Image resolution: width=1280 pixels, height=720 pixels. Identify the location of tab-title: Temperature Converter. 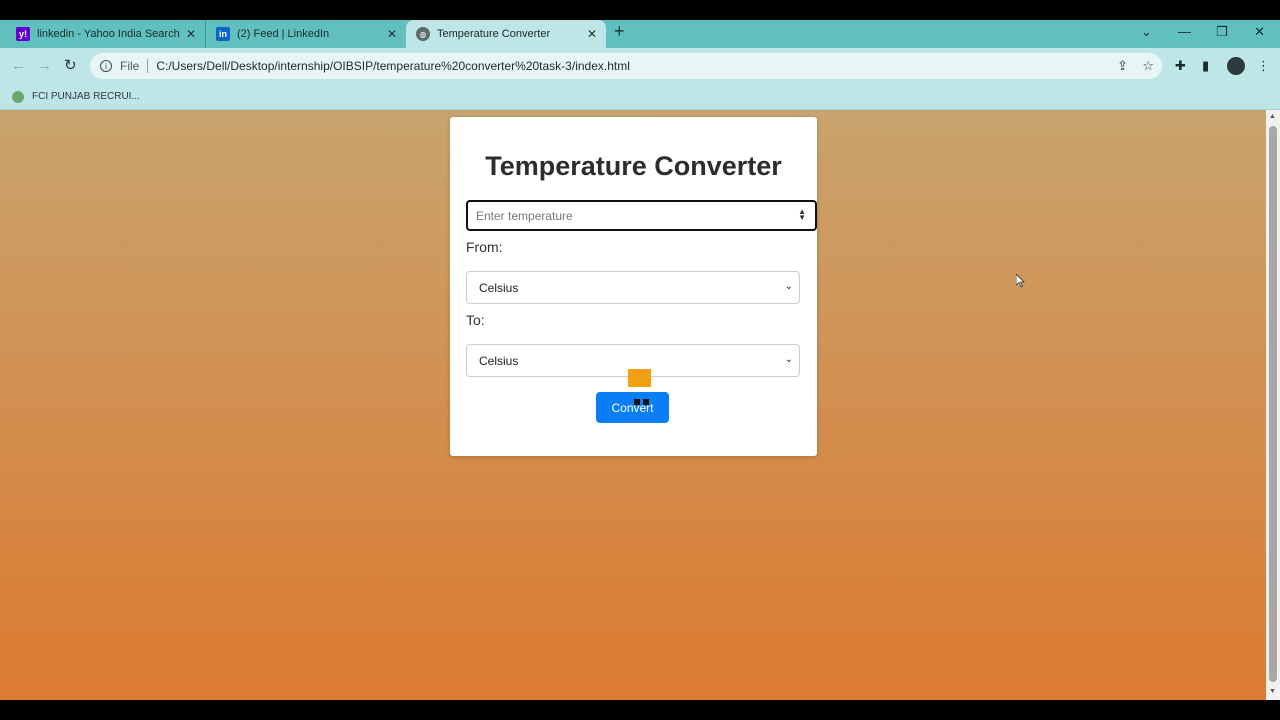
(494, 34).